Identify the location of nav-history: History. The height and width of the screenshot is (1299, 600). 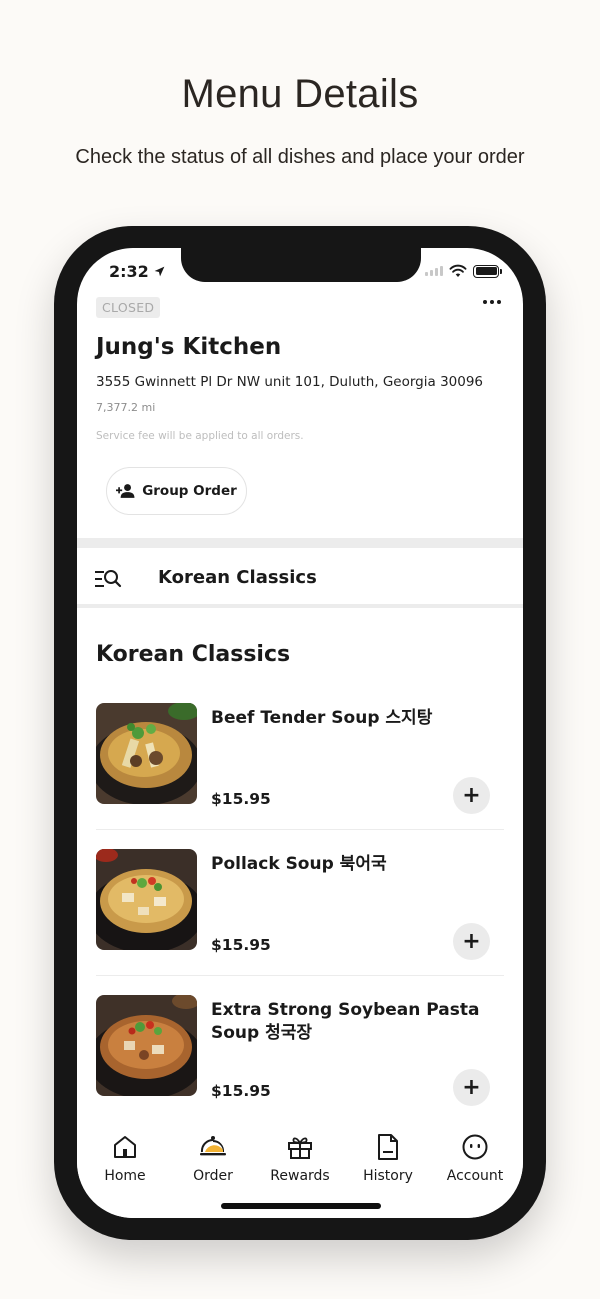
(388, 1158).